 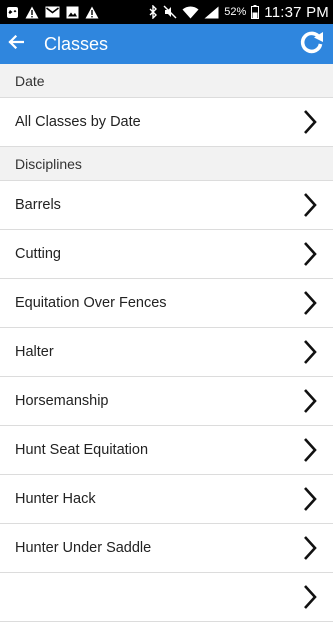 What do you see at coordinates (72, 12) in the screenshot?
I see `image-icon` at bounding box center [72, 12].